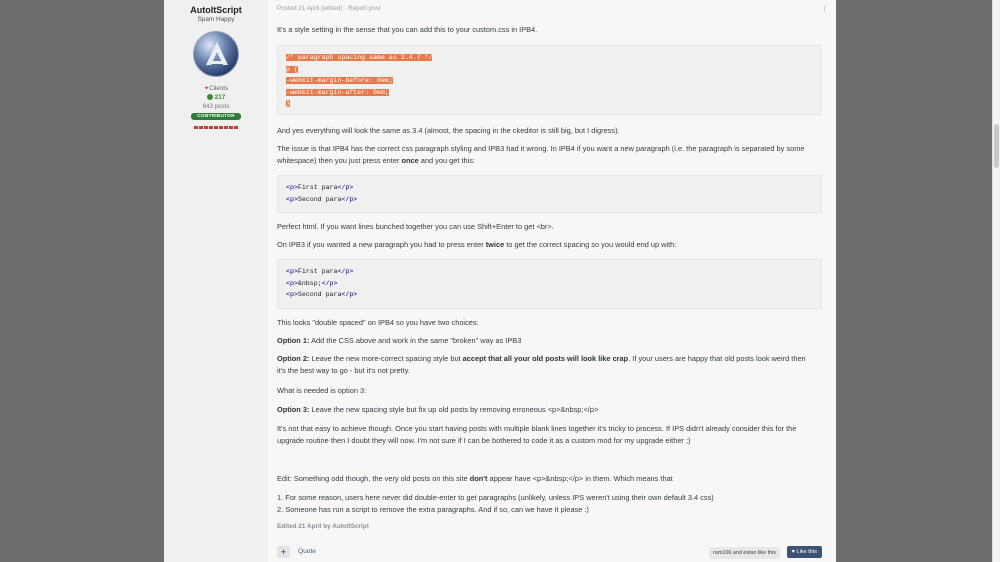  I want to click on author-group-label: Clients, so click(219, 88).